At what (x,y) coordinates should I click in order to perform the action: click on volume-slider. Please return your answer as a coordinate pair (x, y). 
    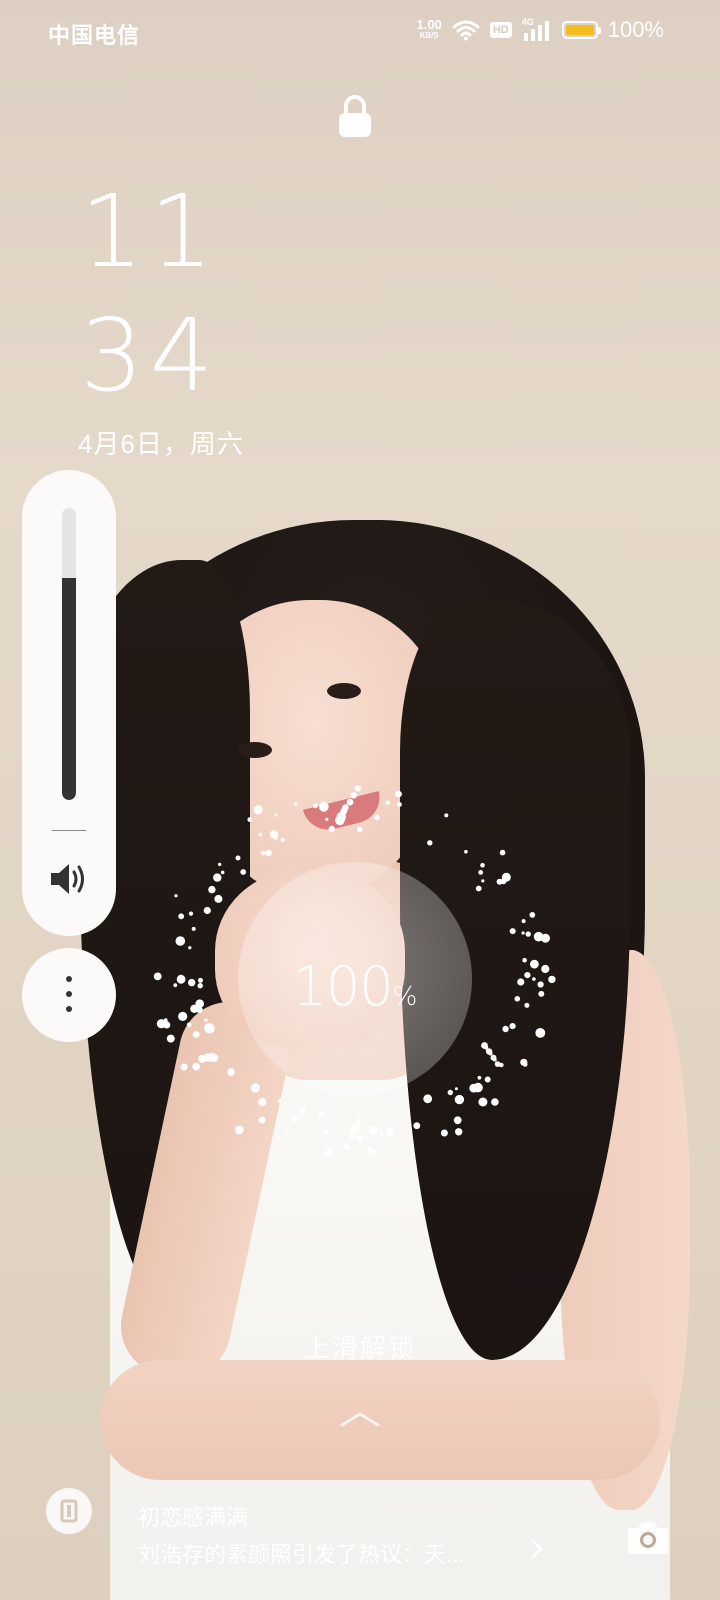
    Looking at the image, I should click on (69, 654).